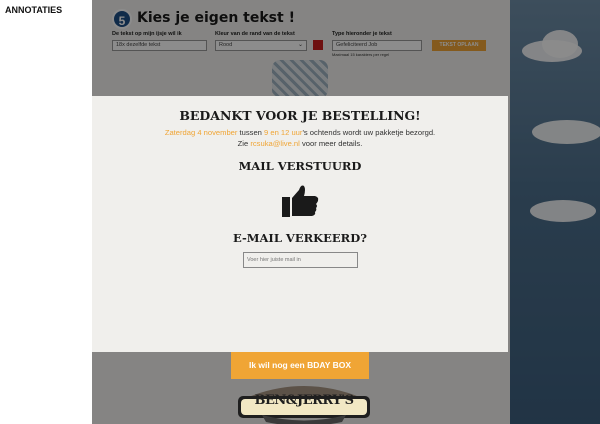 Image resolution: width=600 pixels, height=424 pixels. I want to click on delivery-time: 9 en 12 uur, so click(283, 132).